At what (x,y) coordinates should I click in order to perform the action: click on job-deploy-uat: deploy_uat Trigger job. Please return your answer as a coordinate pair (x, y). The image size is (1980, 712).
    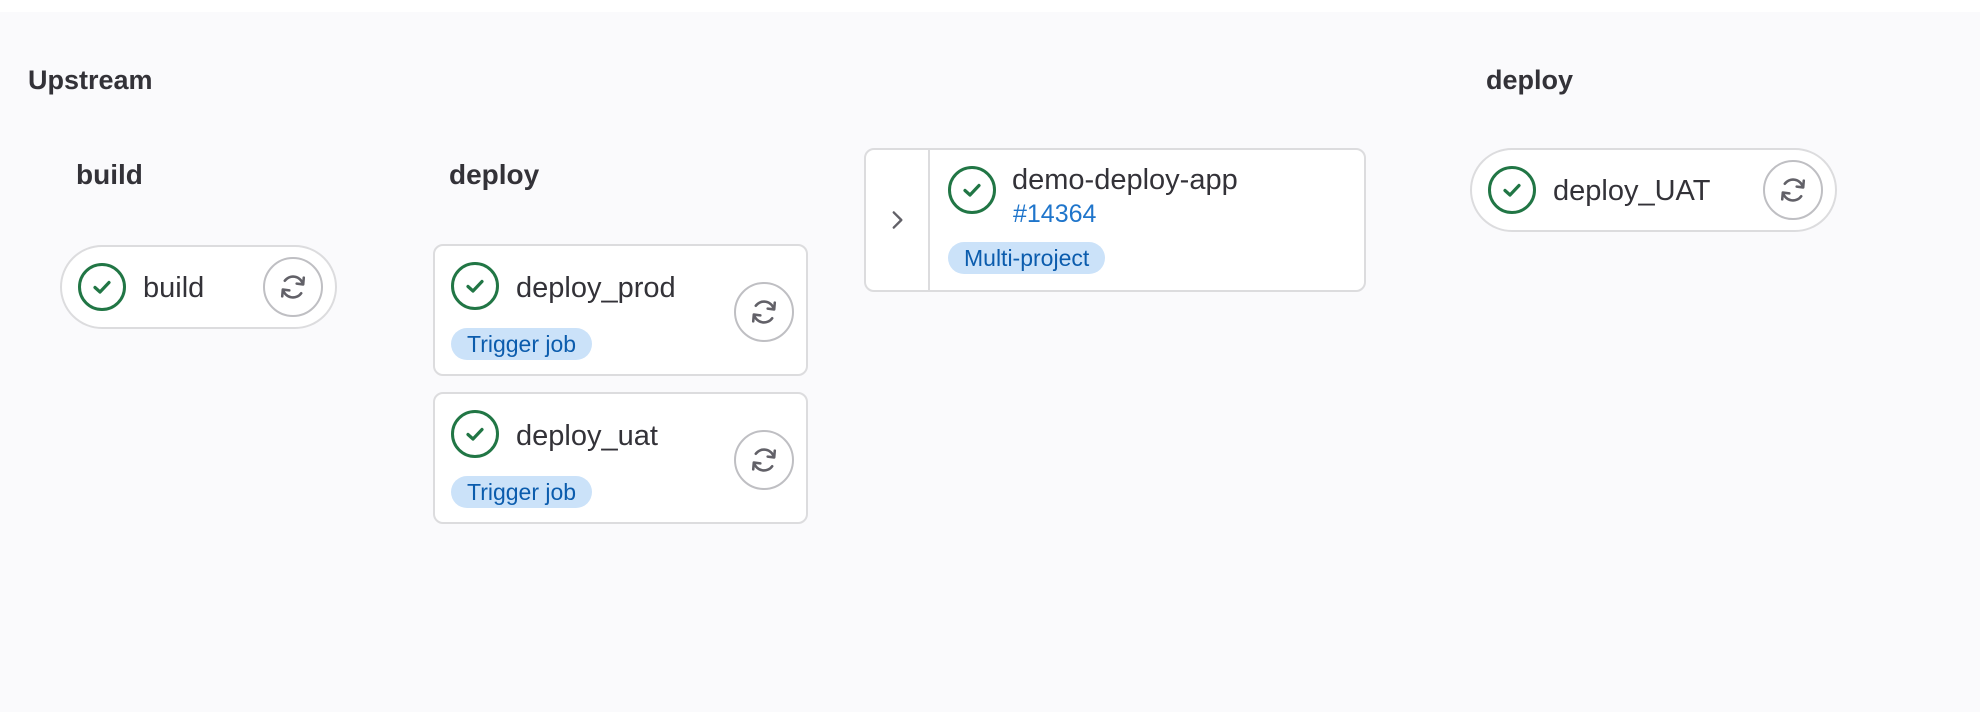
    Looking at the image, I should click on (620, 458).